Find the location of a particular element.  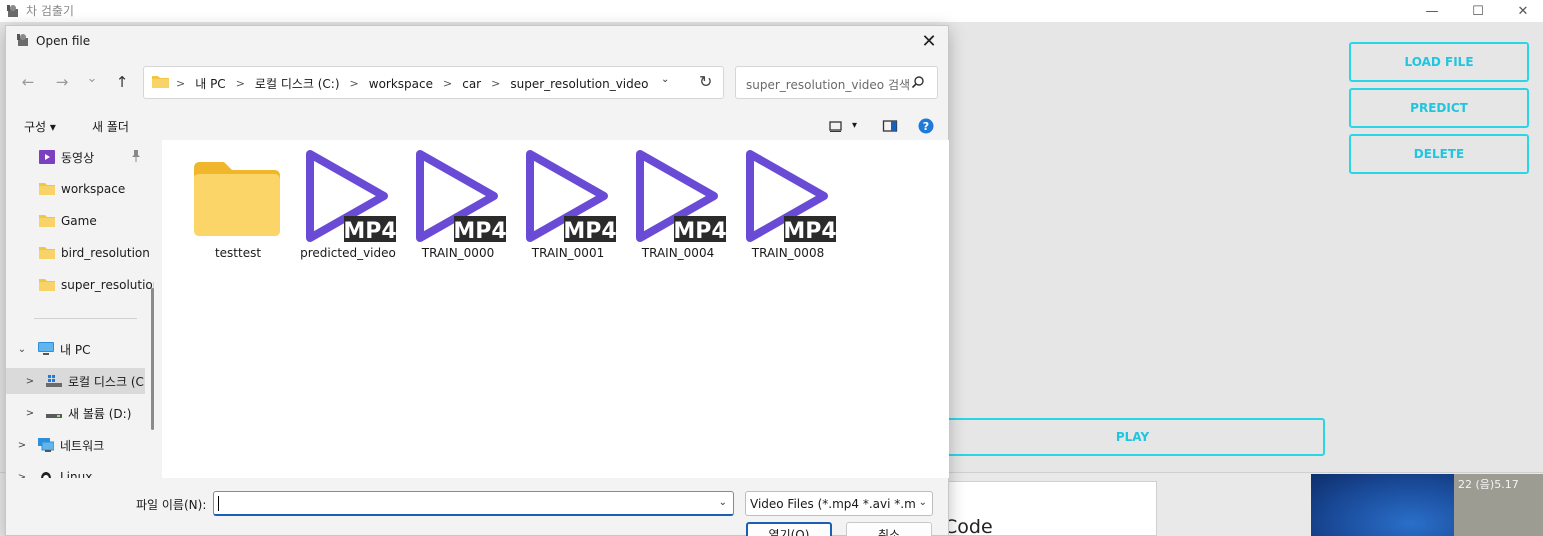

organize-menu: 구성 ▾ is located at coordinates (40, 126).